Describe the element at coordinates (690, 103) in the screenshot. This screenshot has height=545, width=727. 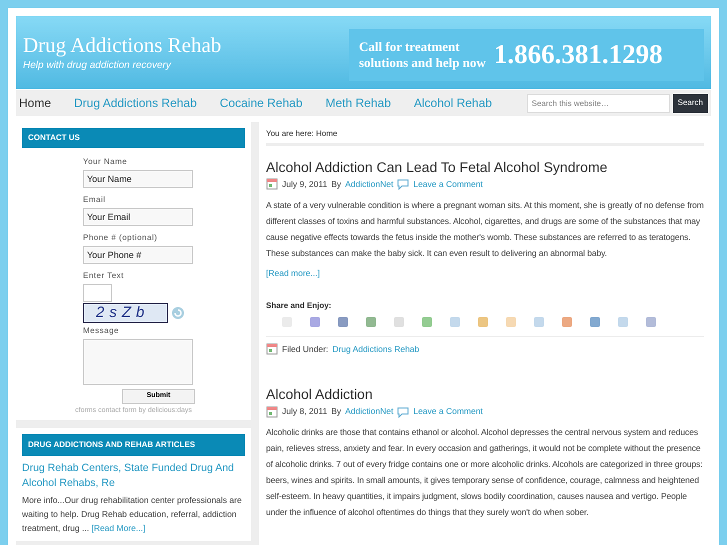
I see `search-button: Search` at that location.